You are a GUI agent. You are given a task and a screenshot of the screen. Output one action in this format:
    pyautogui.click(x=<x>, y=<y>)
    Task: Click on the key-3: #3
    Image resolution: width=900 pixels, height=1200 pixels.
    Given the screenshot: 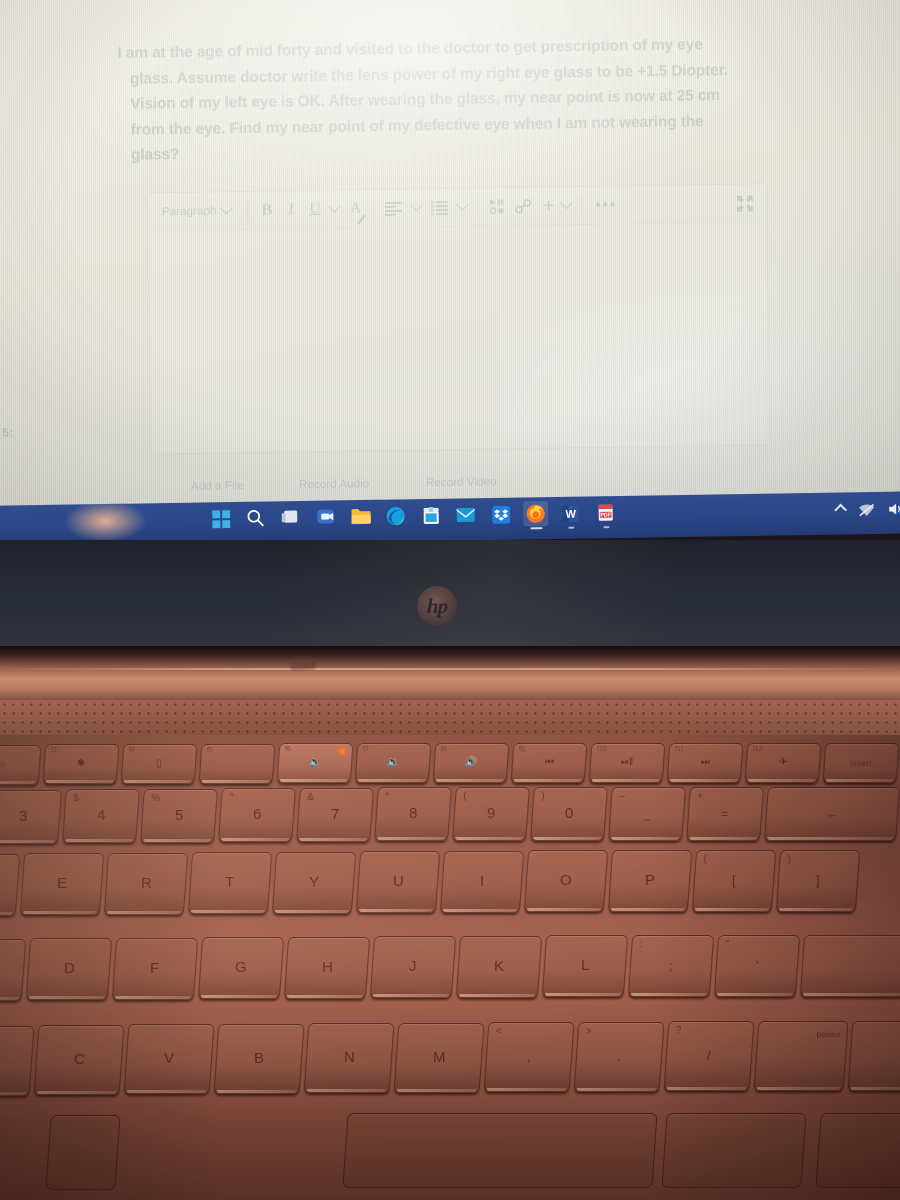 What is the action you would take?
    pyautogui.click(x=31, y=817)
    